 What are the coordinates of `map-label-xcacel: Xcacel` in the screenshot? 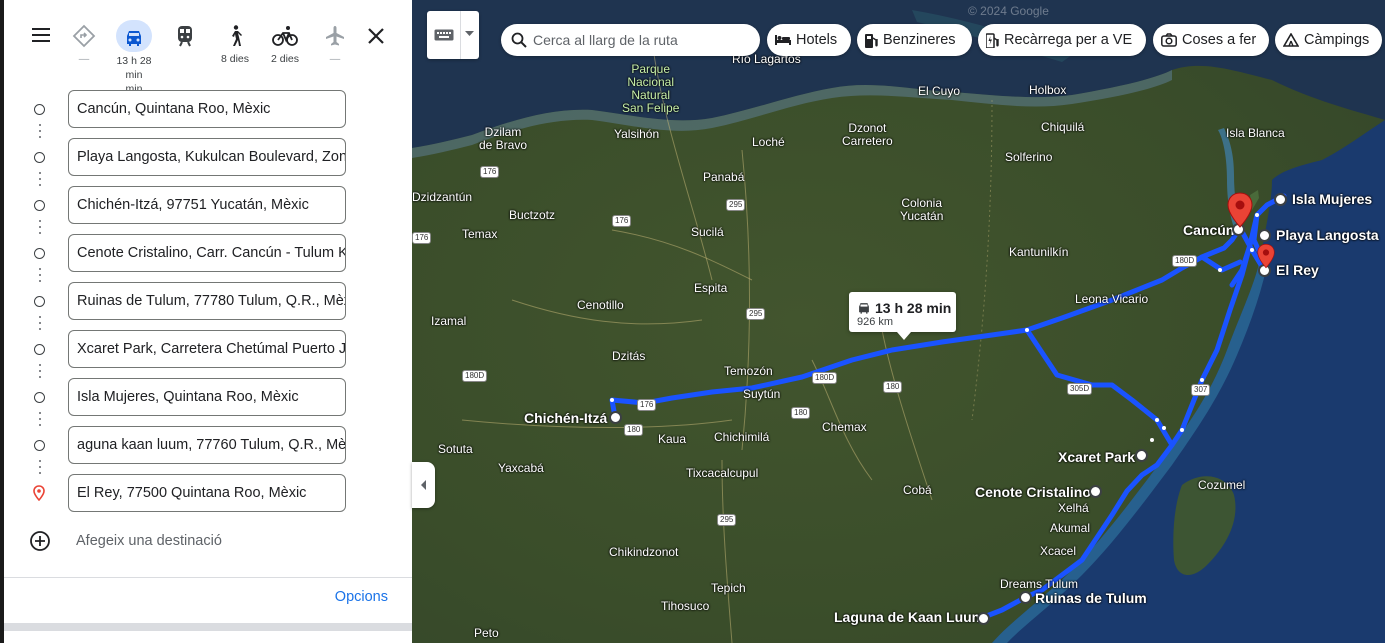 It's located at (1058, 551).